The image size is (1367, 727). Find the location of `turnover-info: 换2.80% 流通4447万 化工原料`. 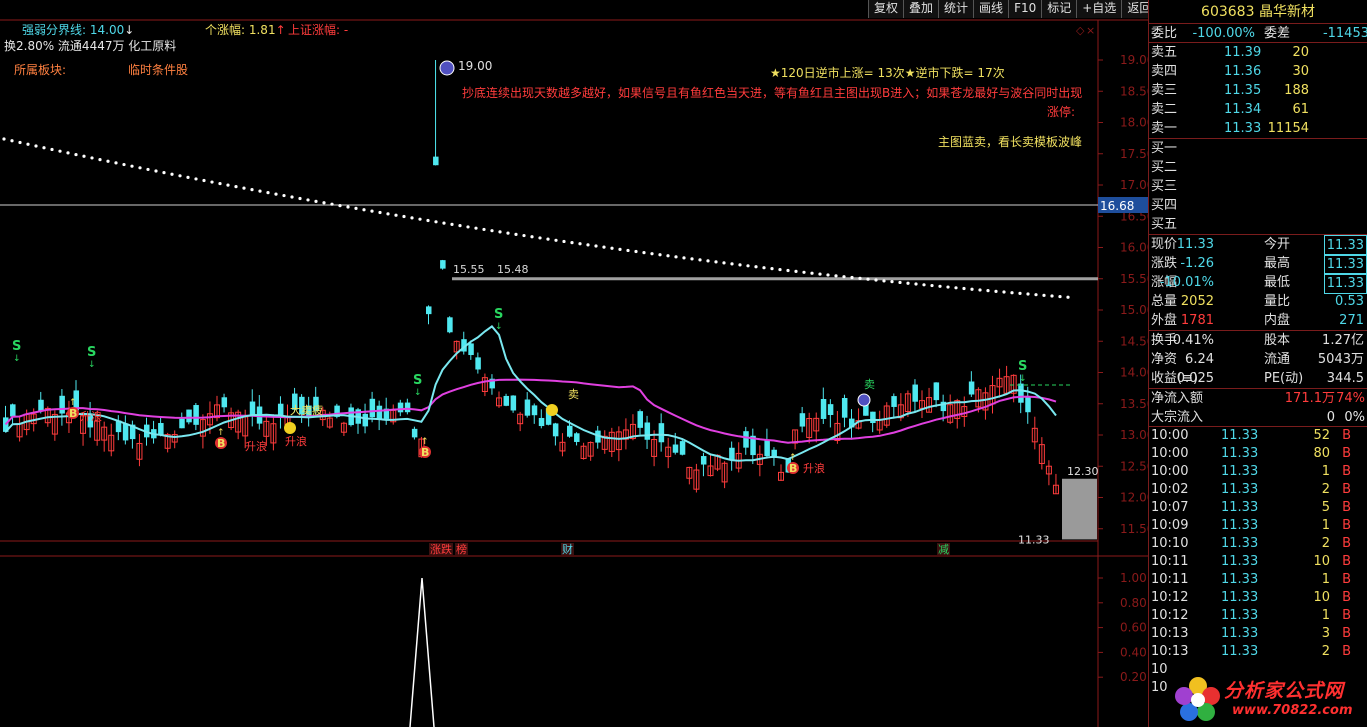

turnover-info: 换2.80% 流通4447万 化工原料 is located at coordinates (90, 46).